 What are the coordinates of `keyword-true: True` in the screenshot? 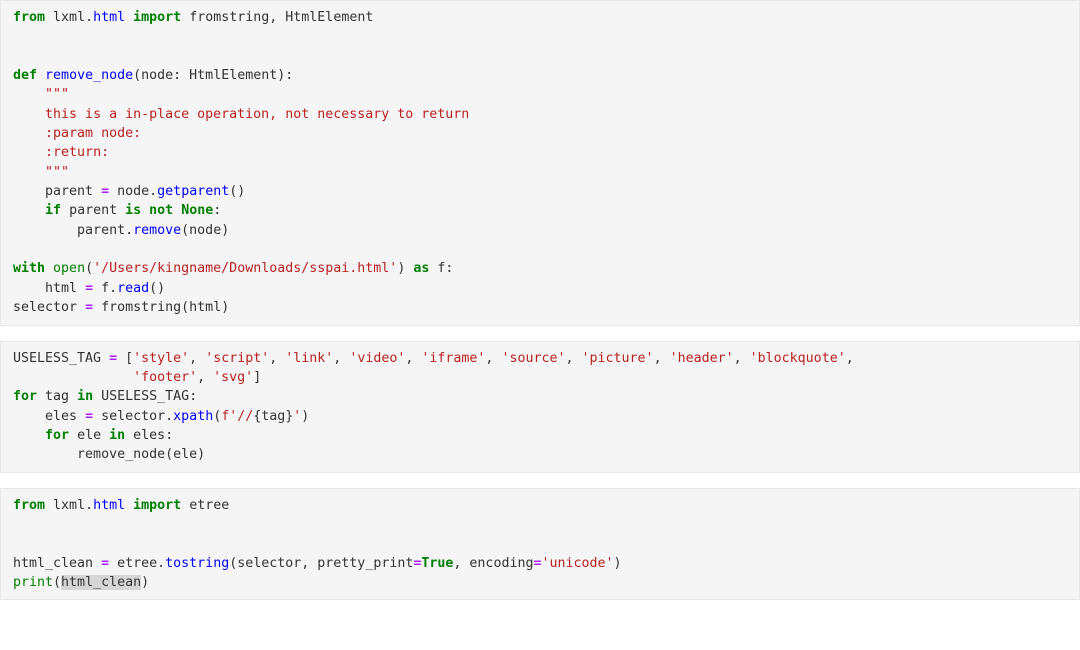 It's located at (437, 563).